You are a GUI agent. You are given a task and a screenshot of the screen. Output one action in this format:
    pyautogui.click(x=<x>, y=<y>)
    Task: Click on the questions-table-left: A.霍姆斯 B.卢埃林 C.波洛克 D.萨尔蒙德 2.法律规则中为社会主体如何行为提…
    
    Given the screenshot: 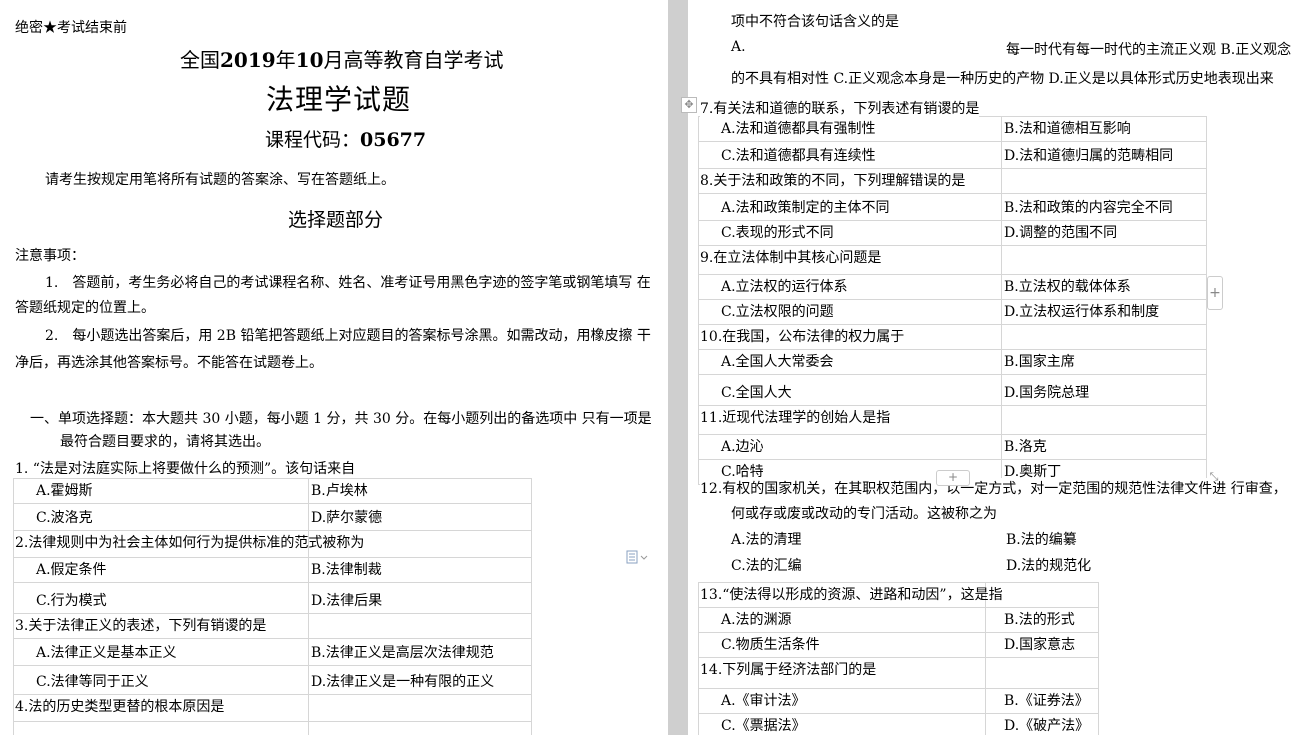 What is the action you would take?
    pyautogui.click(x=272, y=606)
    